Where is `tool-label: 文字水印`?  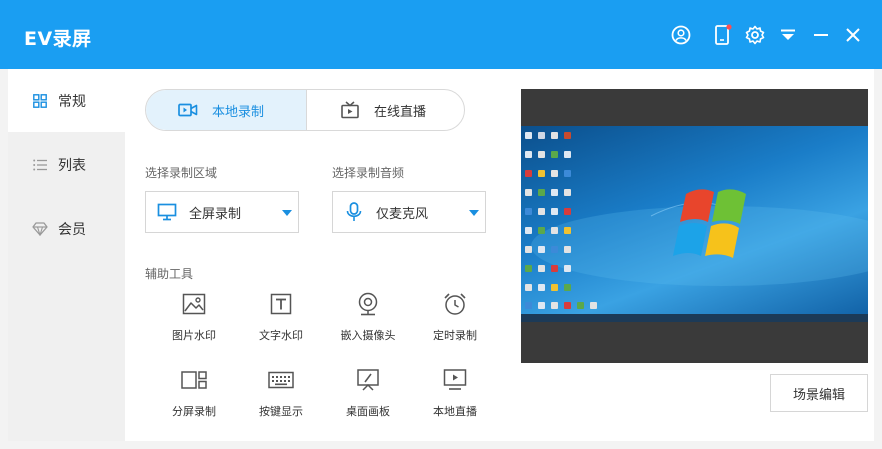
tool-label: 文字水印 is located at coordinates (281, 335).